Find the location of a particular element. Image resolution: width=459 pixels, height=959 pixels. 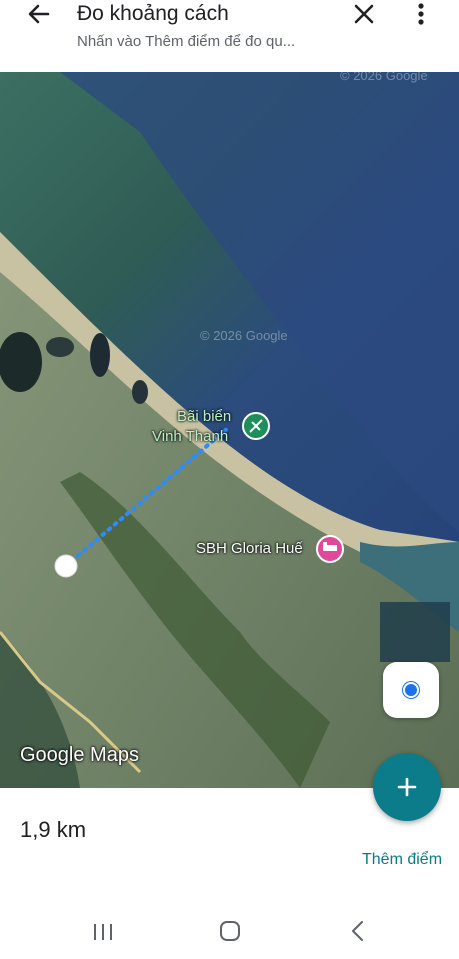

arrow-back-icon is located at coordinates (39, 14).